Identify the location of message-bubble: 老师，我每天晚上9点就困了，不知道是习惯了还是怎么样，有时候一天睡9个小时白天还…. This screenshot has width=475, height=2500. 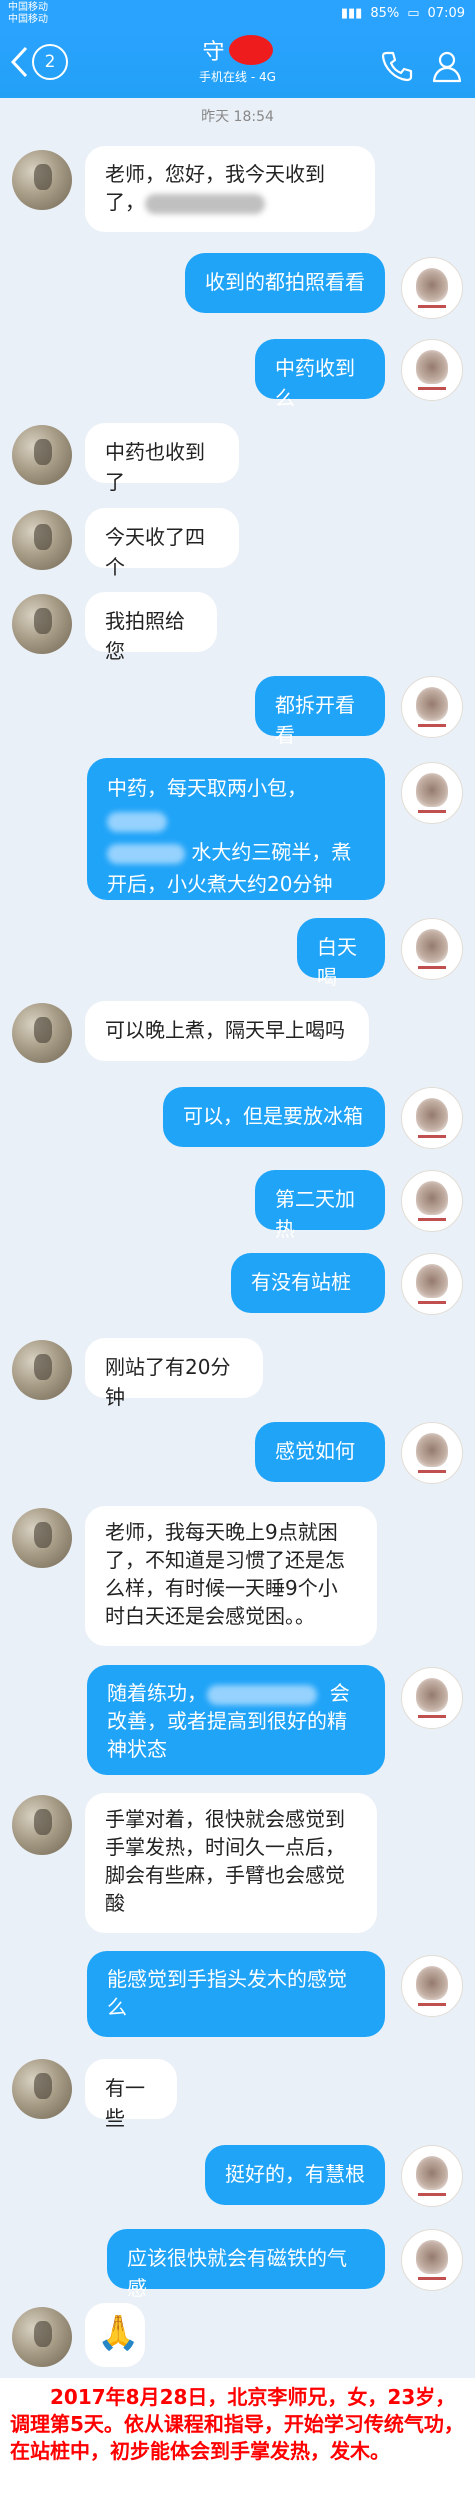
(231, 1576).